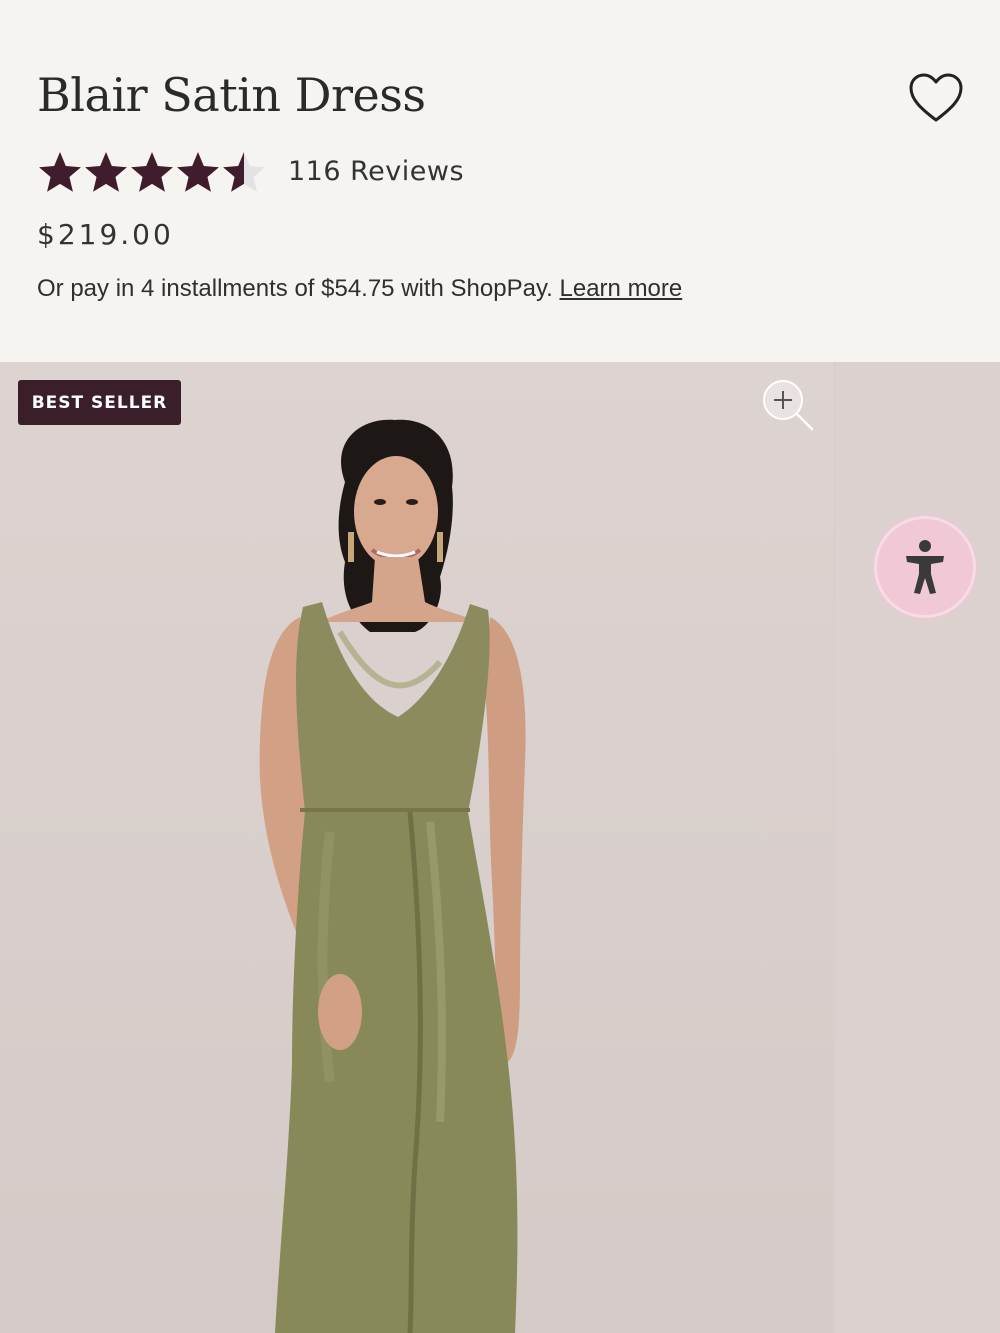 This screenshot has height=1333, width=1000. Describe the element at coordinates (918, 847) in the screenshot. I see `next-photo-peek` at that location.